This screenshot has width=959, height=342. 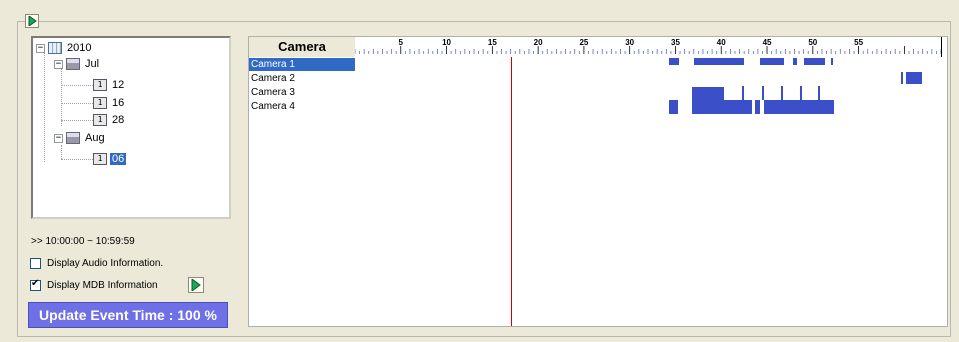 I want to click on expand-panel-button, so click(x=32, y=21).